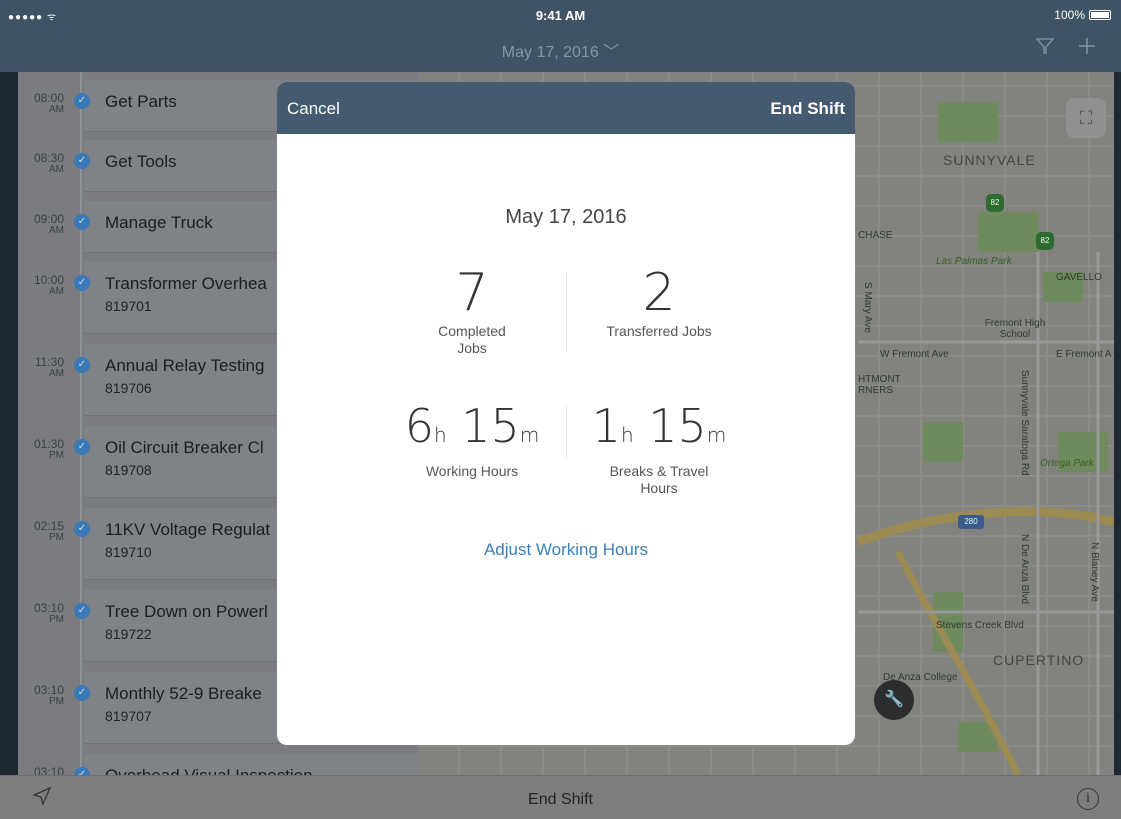 The width and height of the screenshot is (1121, 819). I want to click on job-time: 11:30 AM, so click(49, 367).